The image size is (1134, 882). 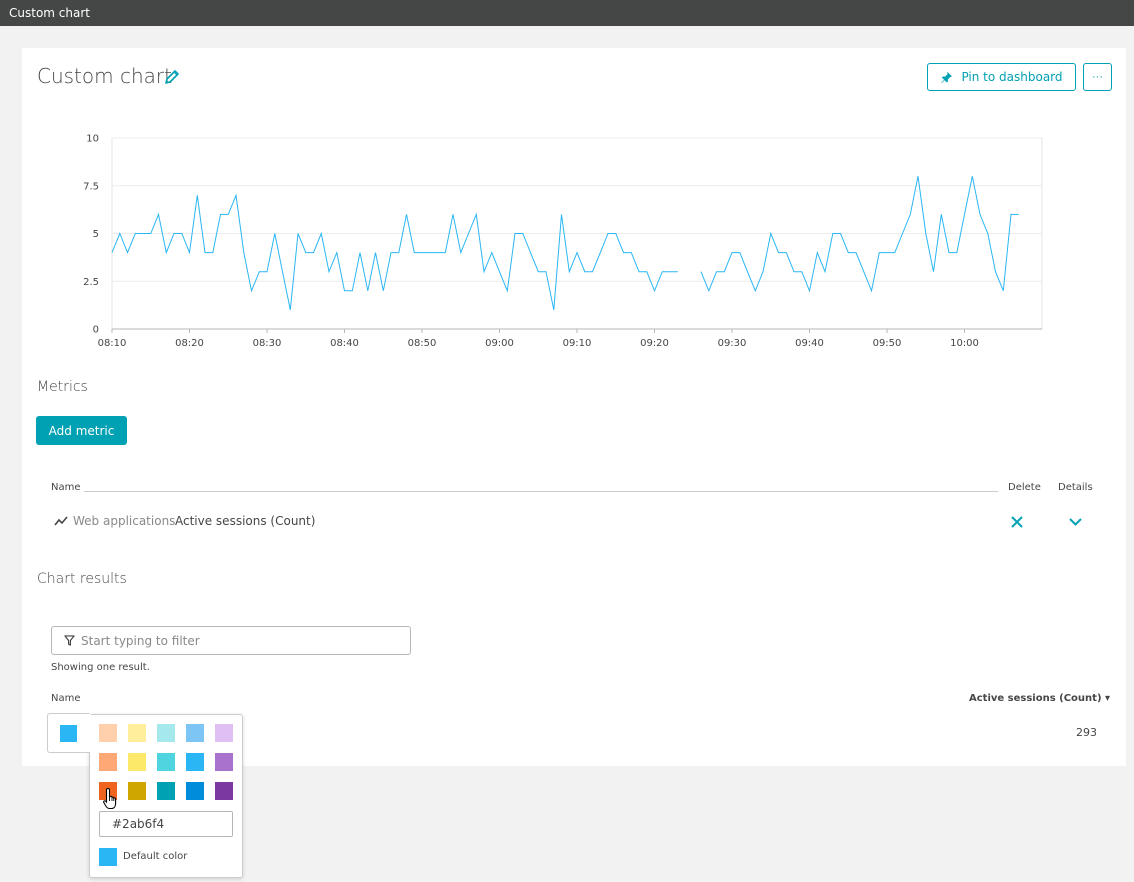 I want to click on window-title: Custom chart, so click(x=49, y=13).